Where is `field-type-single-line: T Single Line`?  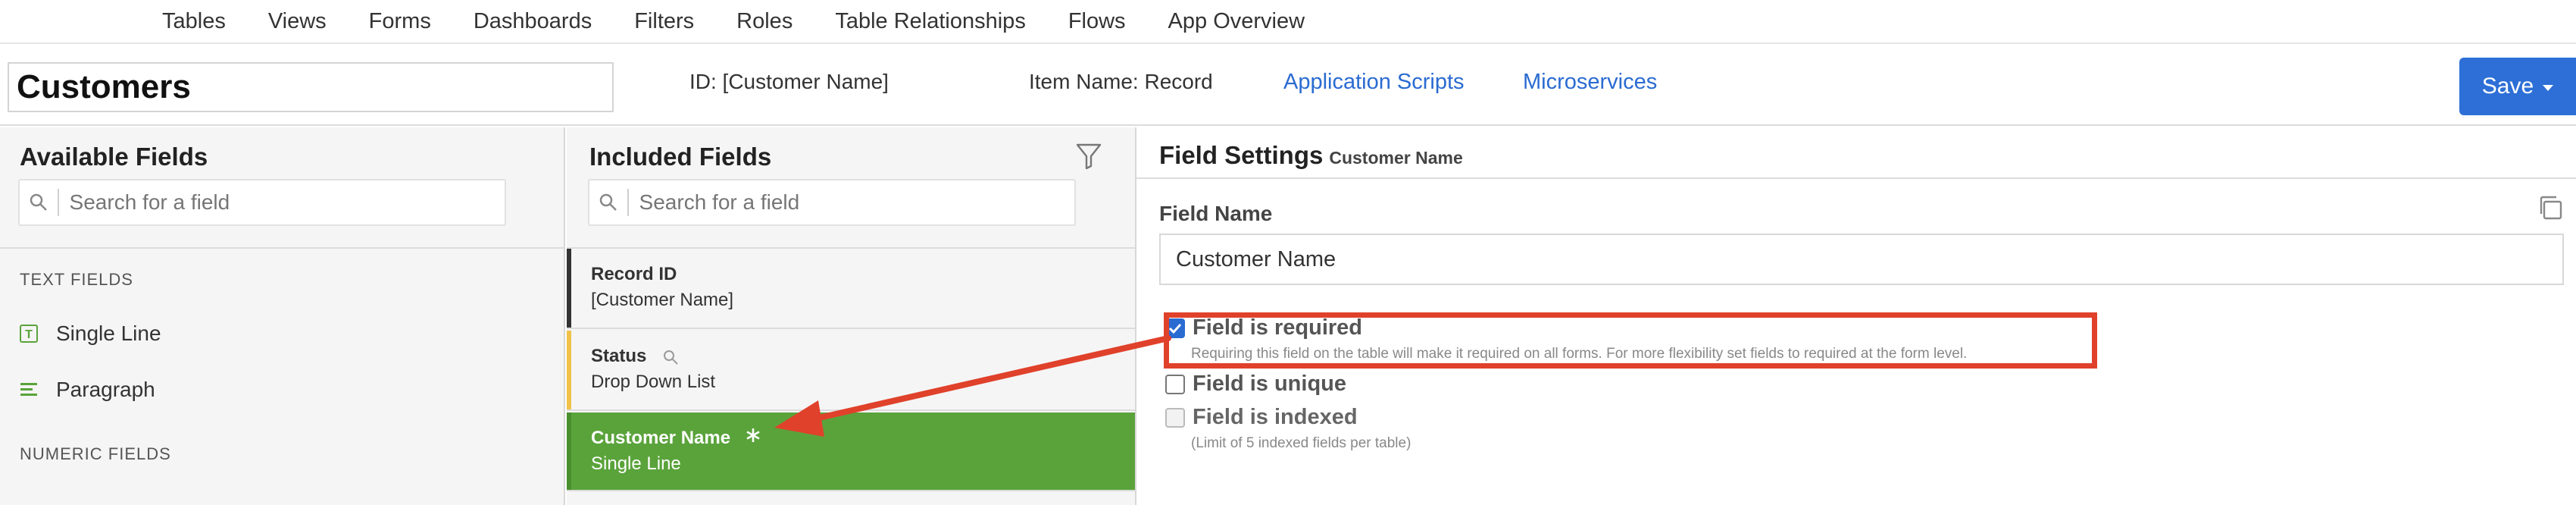 field-type-single-line: T Single Line is located at coordinates (90, 334).